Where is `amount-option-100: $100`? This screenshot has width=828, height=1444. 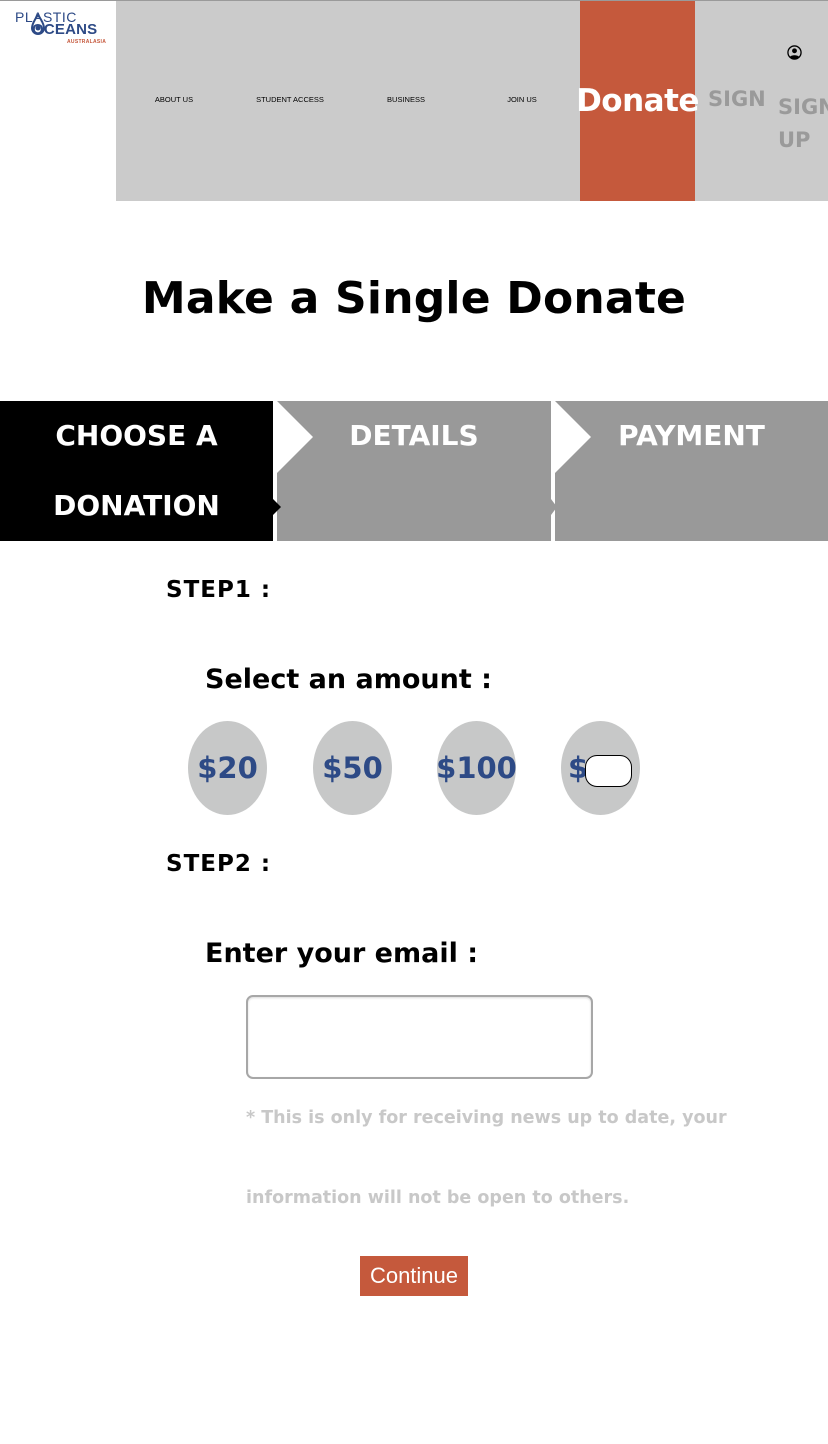 amount-option-100: $100 is located at coordinates (476, 768).